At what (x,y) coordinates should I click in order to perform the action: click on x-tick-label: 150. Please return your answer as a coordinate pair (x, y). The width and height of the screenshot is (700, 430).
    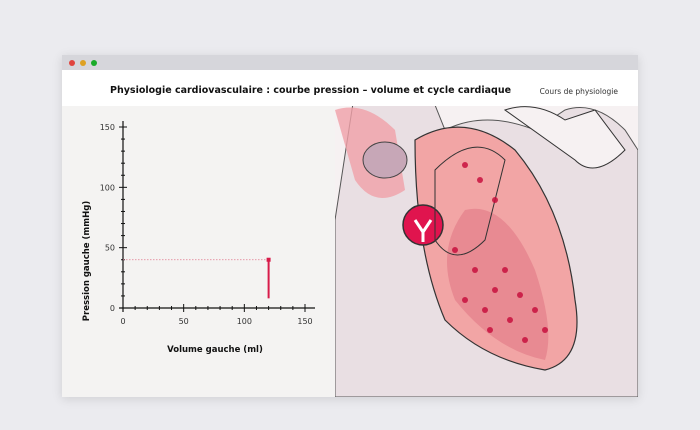
    Looking at the image, I should click on (304, 321).